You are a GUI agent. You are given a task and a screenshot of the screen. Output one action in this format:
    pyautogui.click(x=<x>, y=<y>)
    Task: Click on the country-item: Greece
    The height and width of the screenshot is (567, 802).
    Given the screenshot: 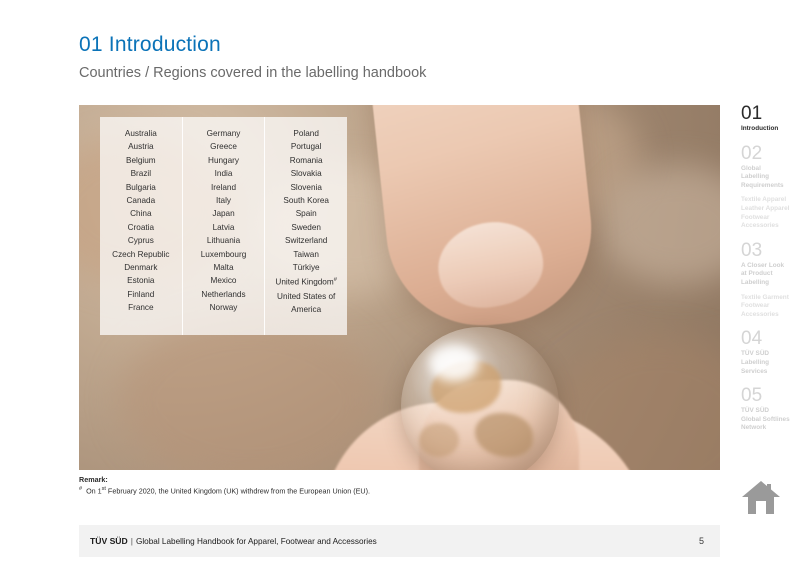 What is the action you would take?
    pyautogui.click(x=223, y=147)
    